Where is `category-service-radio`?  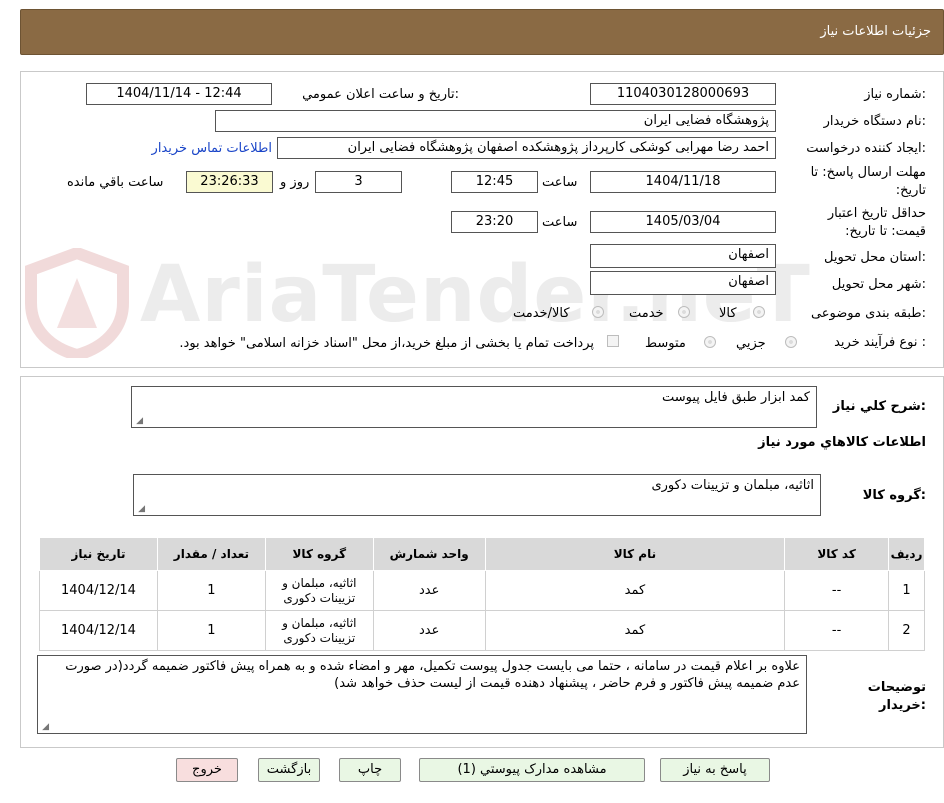 category-service-radio is located at coordinates (684, 312).